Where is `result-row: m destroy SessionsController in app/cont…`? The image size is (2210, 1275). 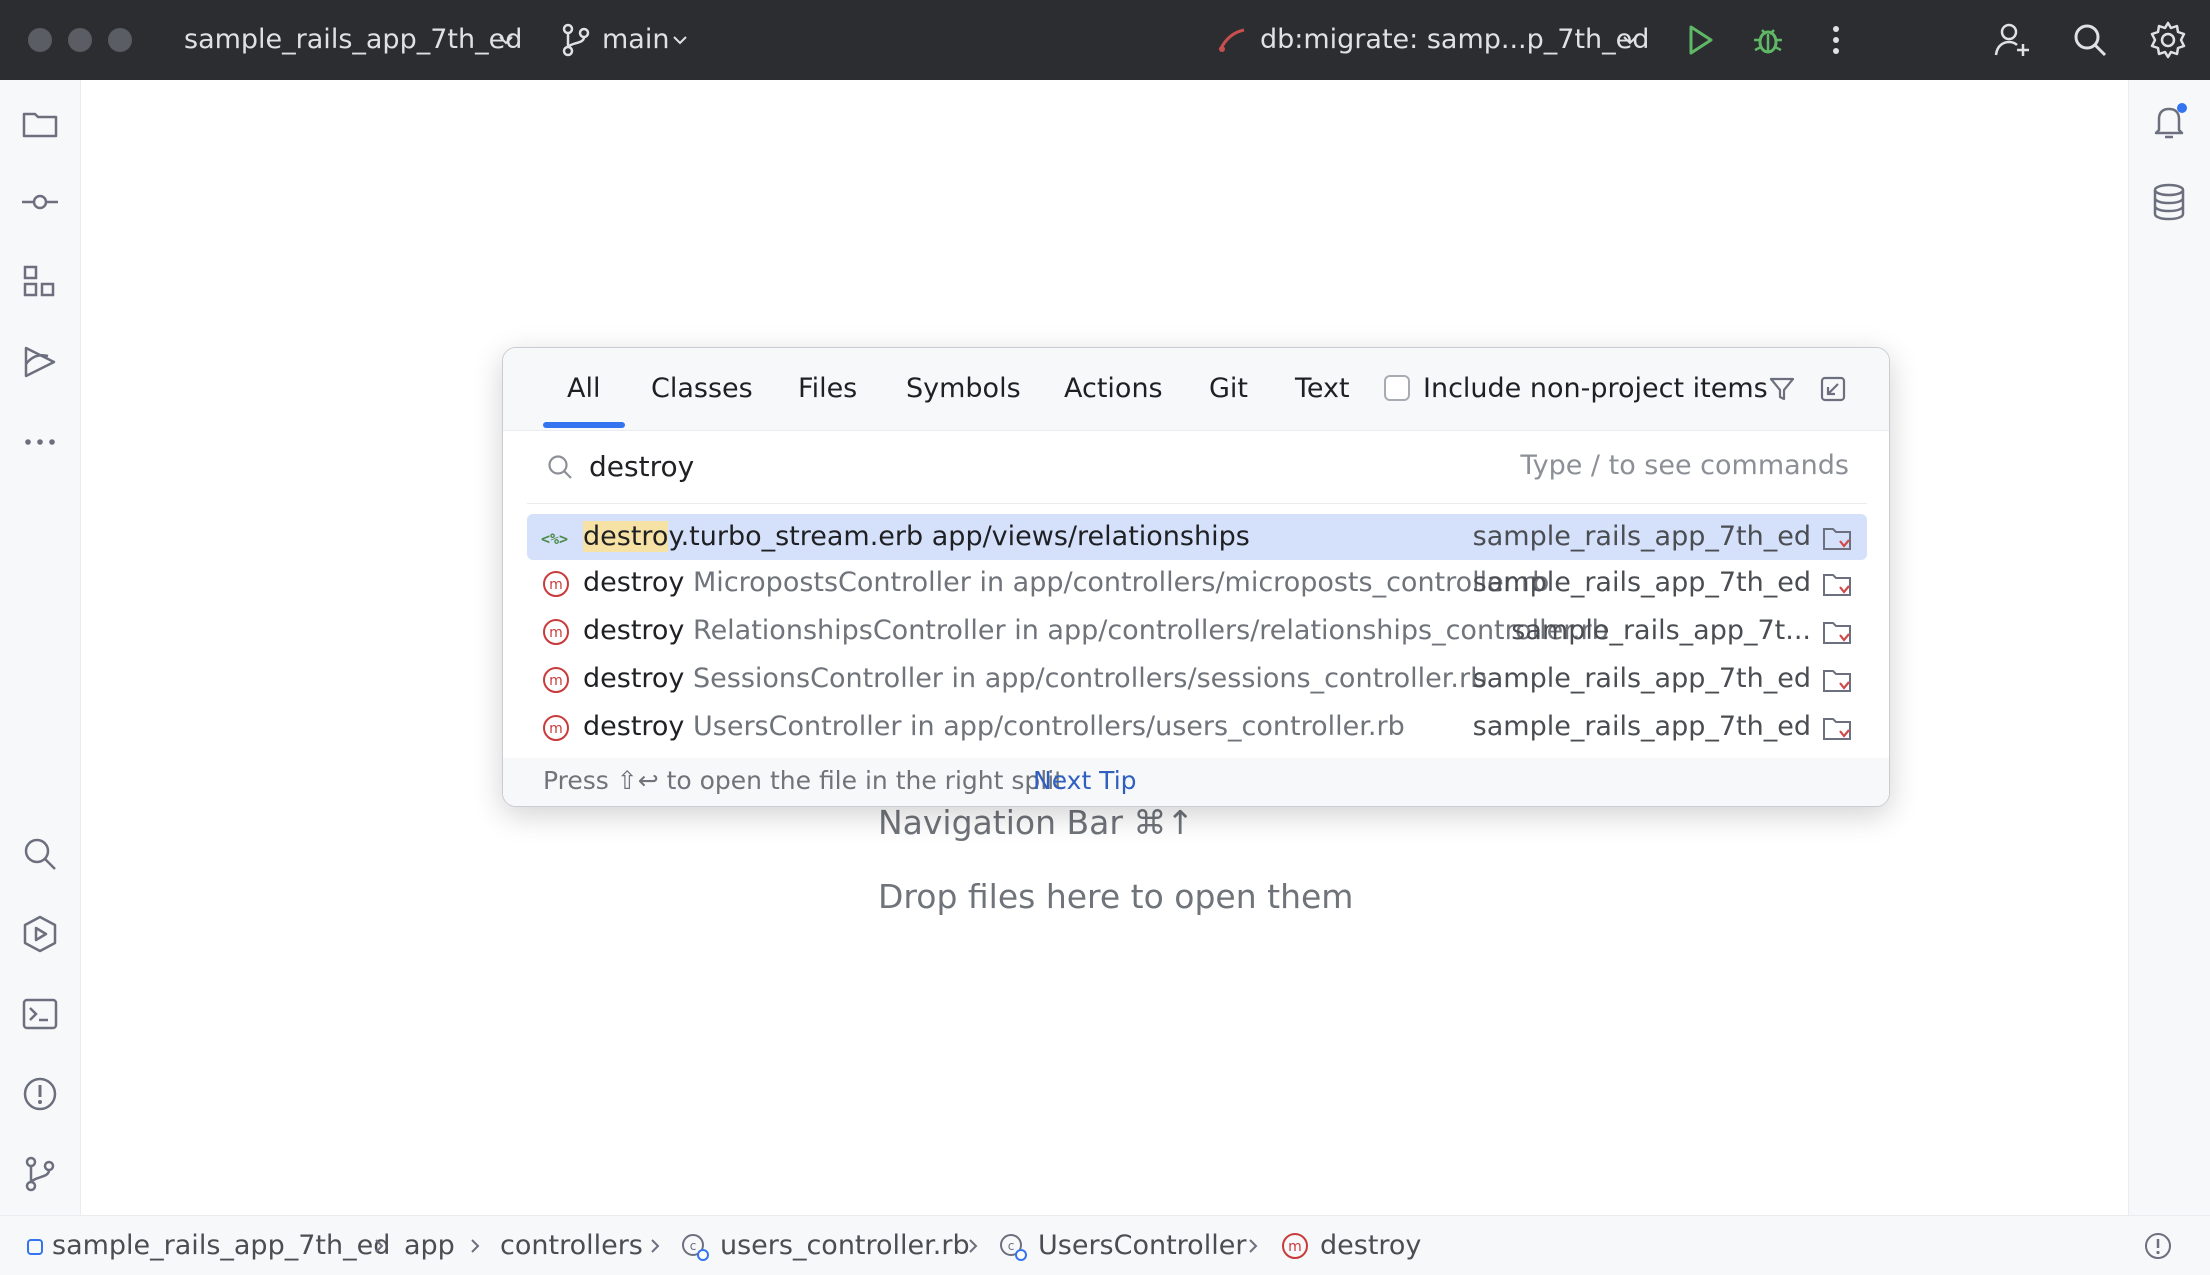
result-row: m destroy SessionsController in app/cont… is located at coordinates (1197, 679).